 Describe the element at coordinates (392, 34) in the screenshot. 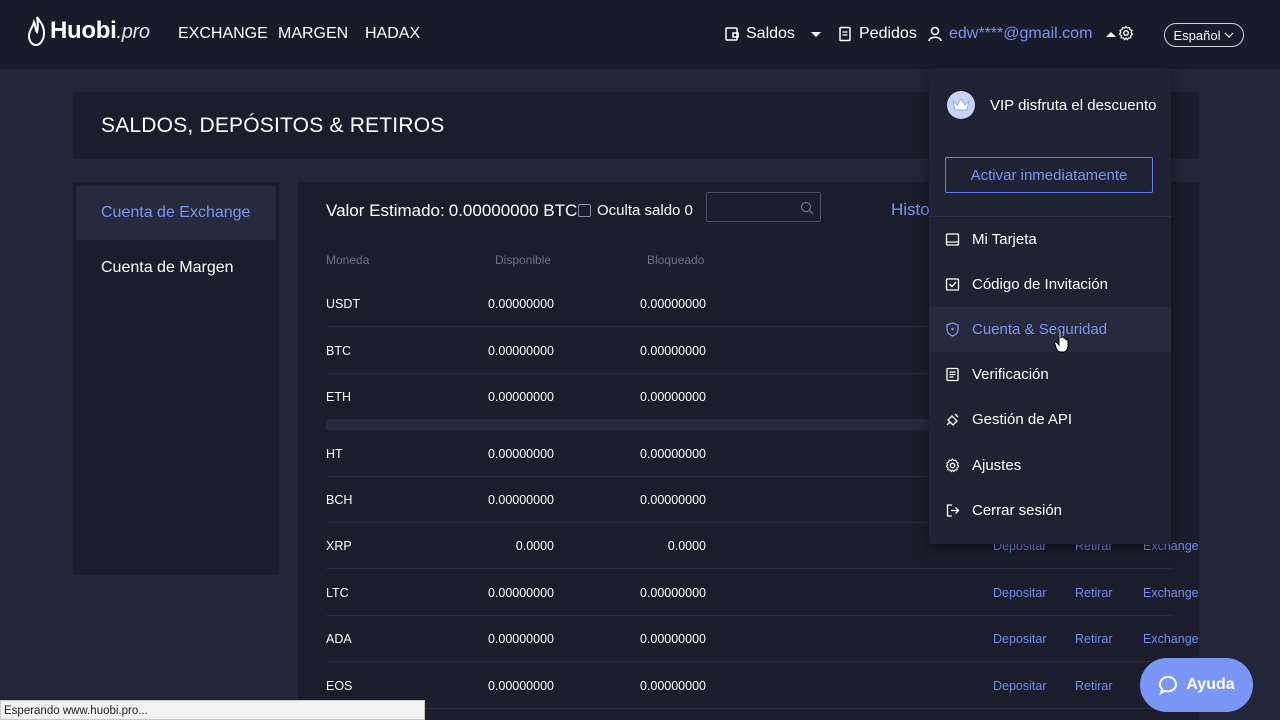

I see `nav-link-hadax: HADAX` at that location.